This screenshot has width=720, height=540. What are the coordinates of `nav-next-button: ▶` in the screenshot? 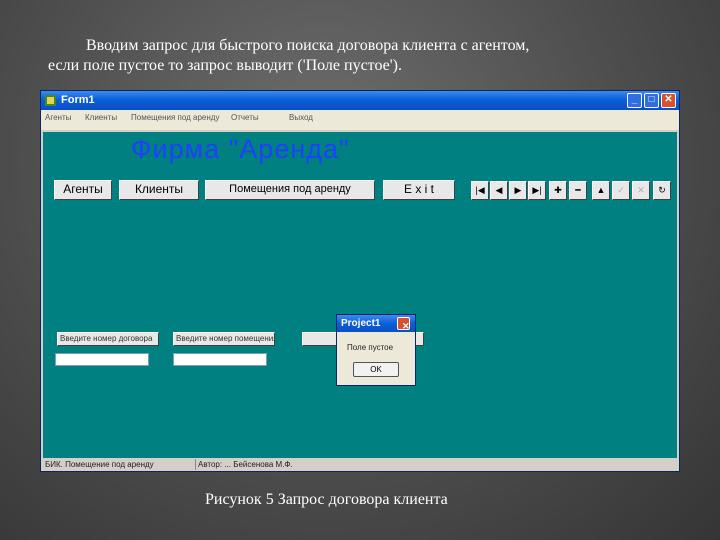 It's located at (518, 190).